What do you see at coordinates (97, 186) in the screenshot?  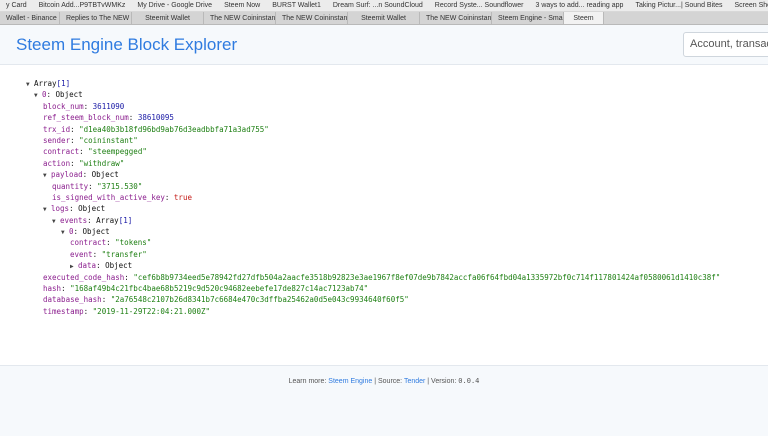 I see `tree-row: quantity: "3715.530"` at bounding box center [97, 186].